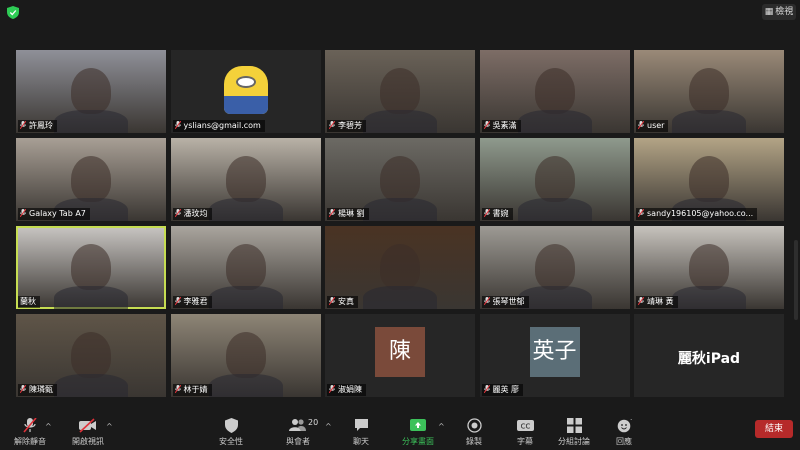 This screenshot has width=800, height=450. Describe the element at coordinates (13, 12) in the screenshot. I see `encryption-shield-icon` at that location.